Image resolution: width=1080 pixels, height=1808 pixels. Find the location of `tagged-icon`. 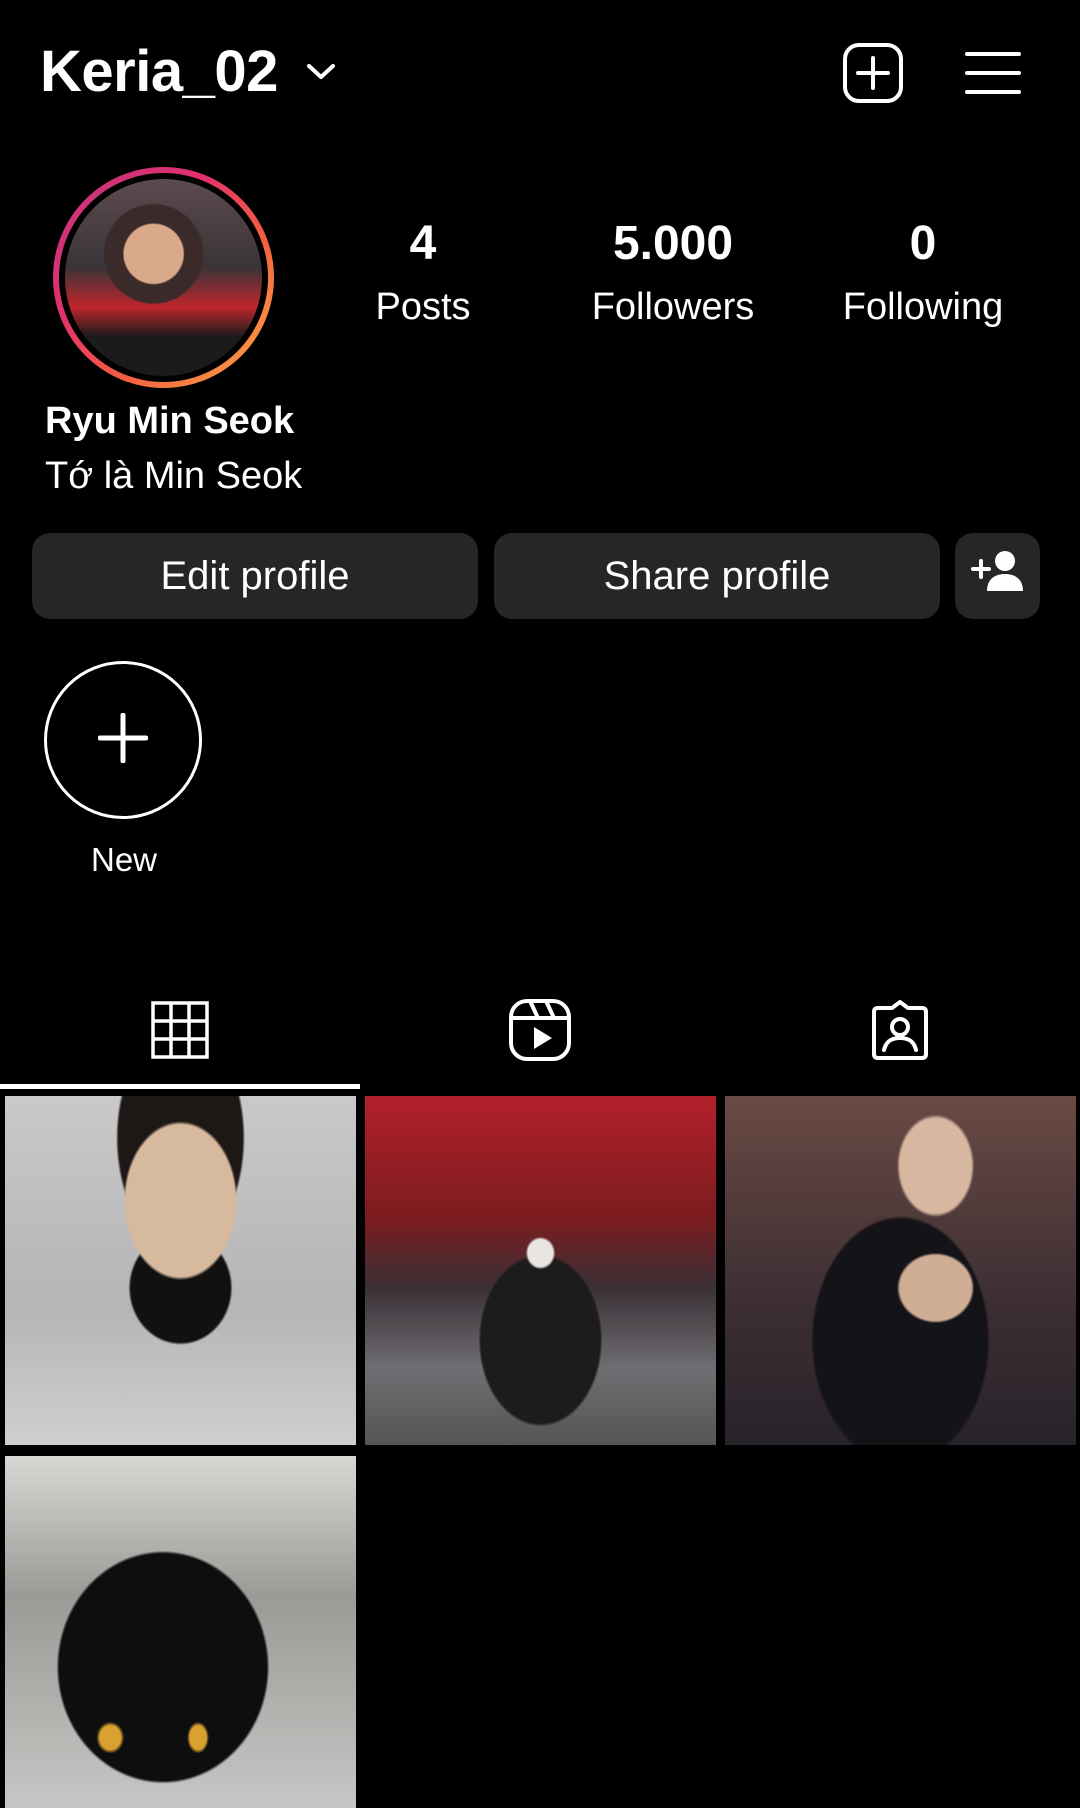

tagged-icon is located at coordinates (900, 1032).